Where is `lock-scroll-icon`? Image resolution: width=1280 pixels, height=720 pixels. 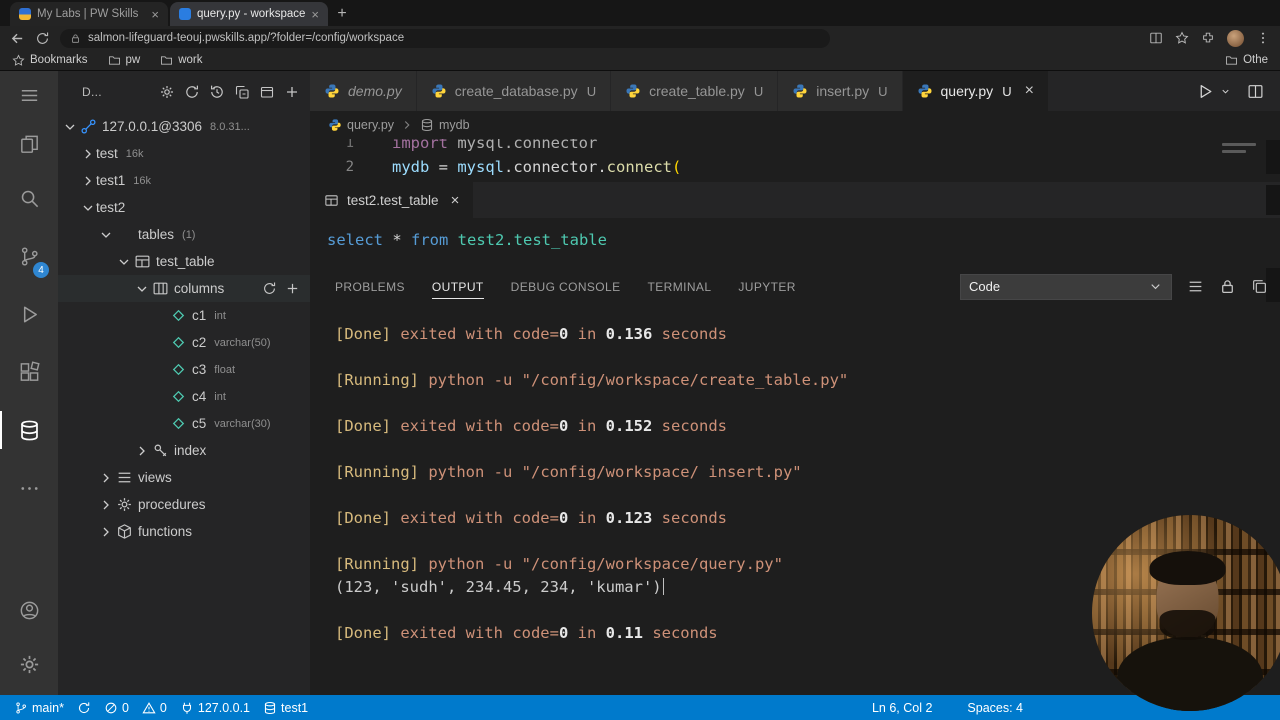 lock-scroll-icon is located at coordinates (1227, 286).